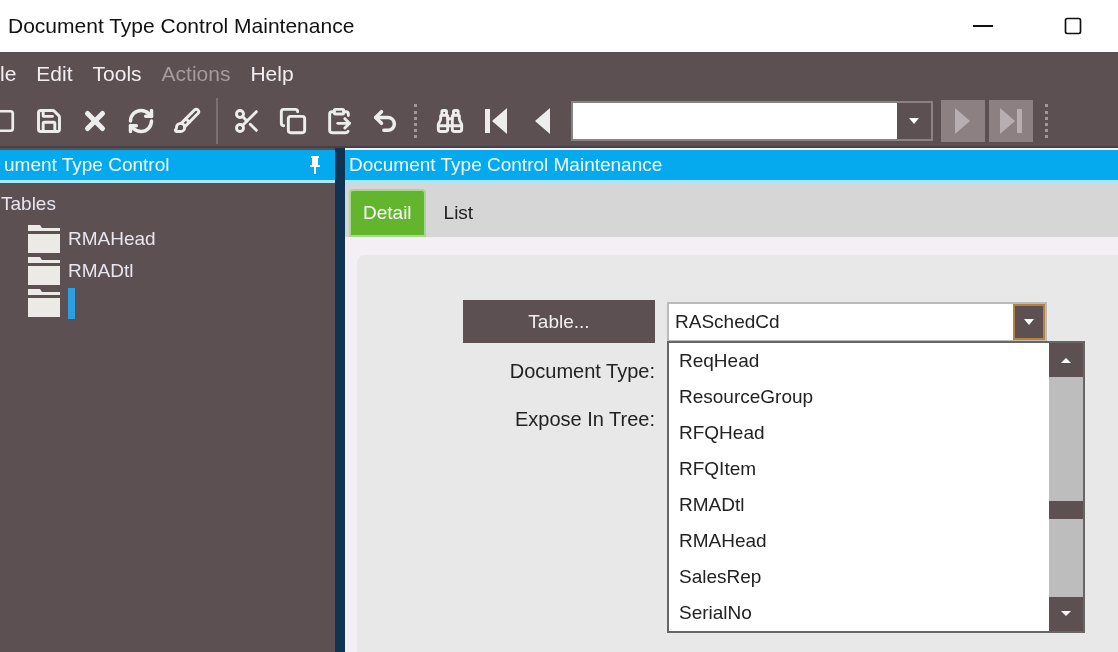 The height and width of the screenshot is (652, 1118). I want to click on dropdown-option: RMAHead, so click(859, 541).